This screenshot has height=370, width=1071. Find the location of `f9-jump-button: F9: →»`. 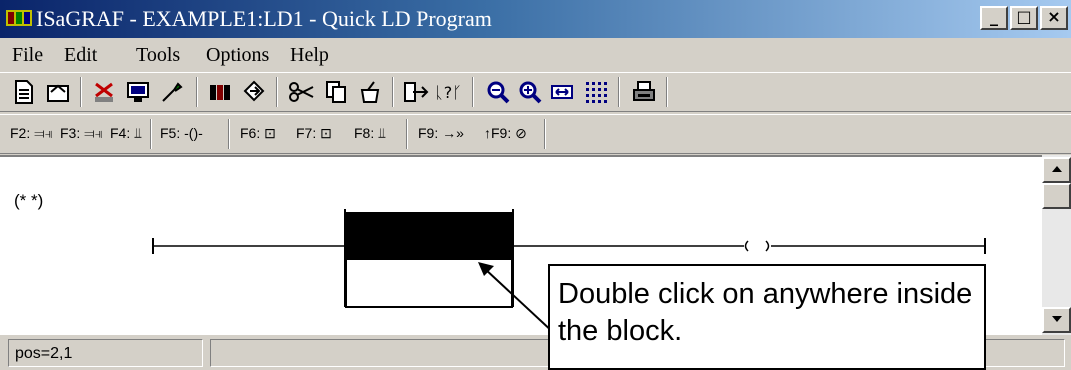

f9-jump-button: F9: →» is located at coordinates (441, 133).